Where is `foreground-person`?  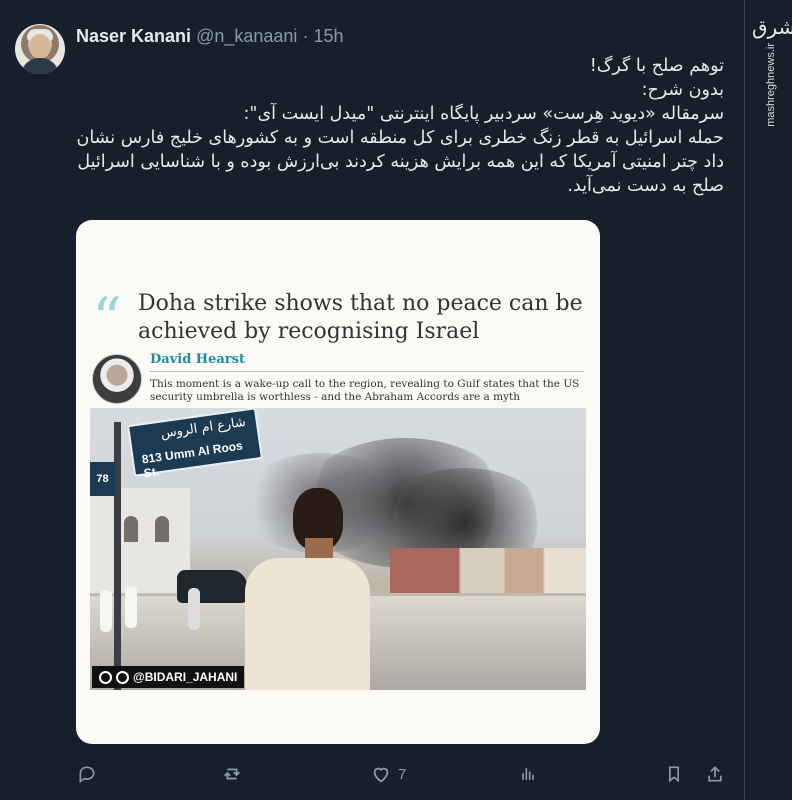
foreground-person is located at coordinates (307, 589).